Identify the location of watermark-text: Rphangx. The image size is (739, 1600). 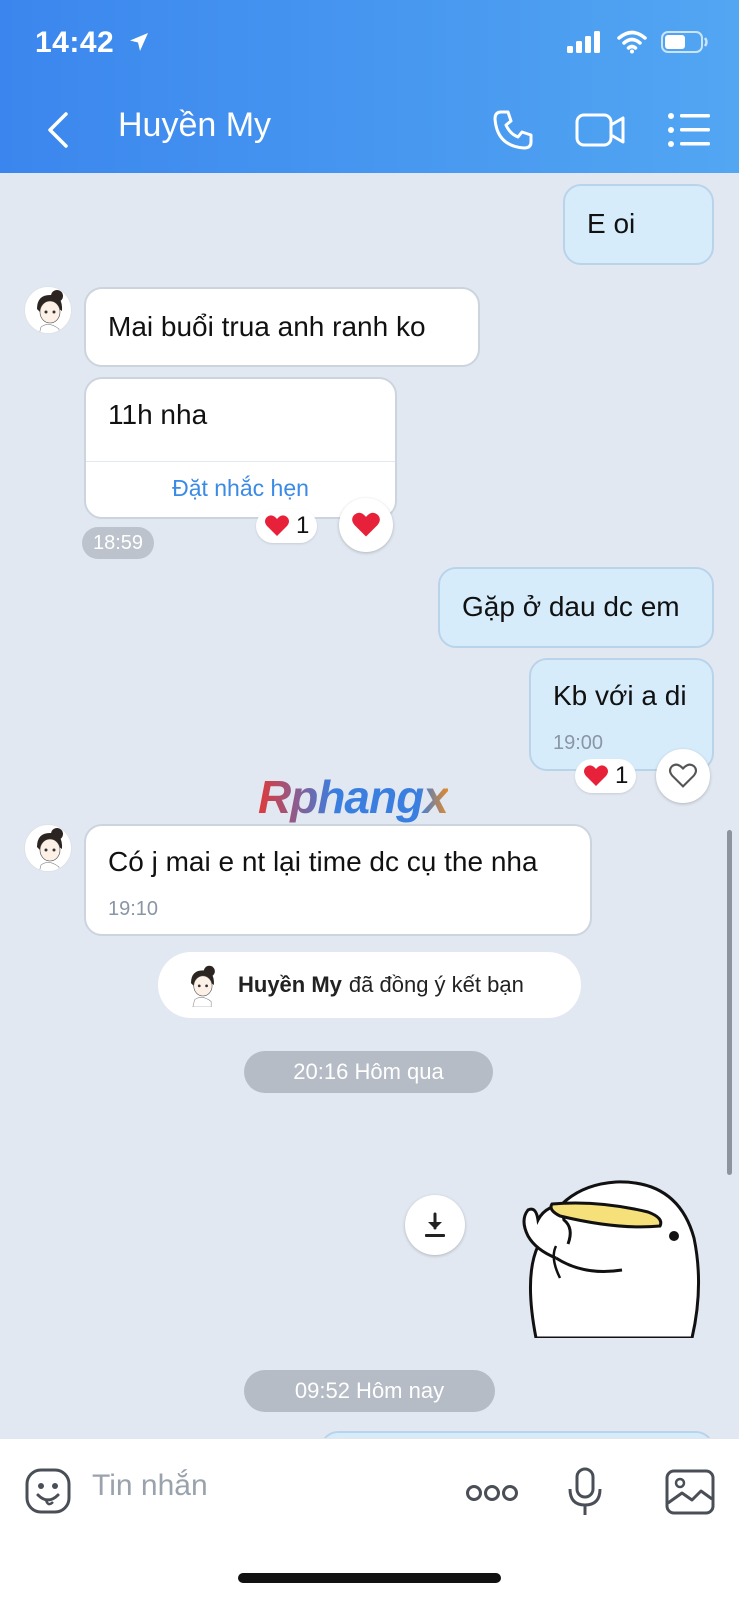
(353, 797).